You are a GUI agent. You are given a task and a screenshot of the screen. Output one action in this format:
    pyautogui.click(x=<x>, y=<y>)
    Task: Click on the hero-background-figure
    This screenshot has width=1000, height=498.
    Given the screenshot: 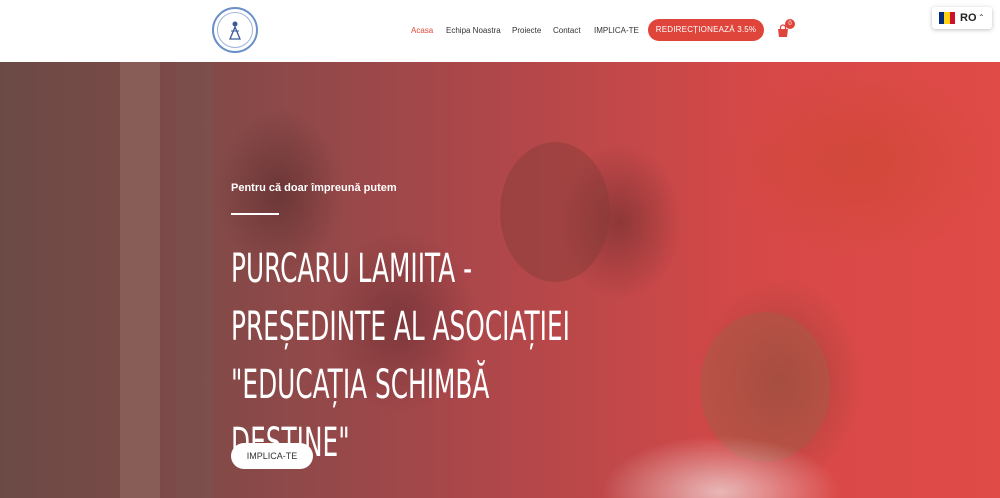 What is the action you would take?
    pyautogui.click(x=725, y=445)
    